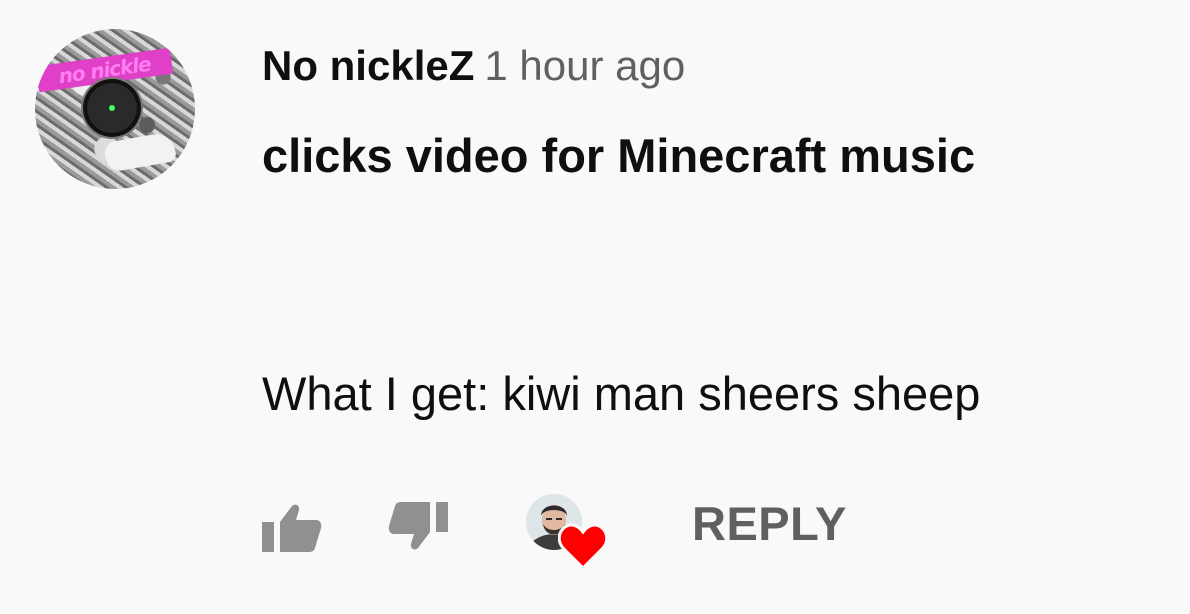 The height and width of the screenshot is (614, 1190). I want to click on author-avatar: no nickle, so click(115, 109).